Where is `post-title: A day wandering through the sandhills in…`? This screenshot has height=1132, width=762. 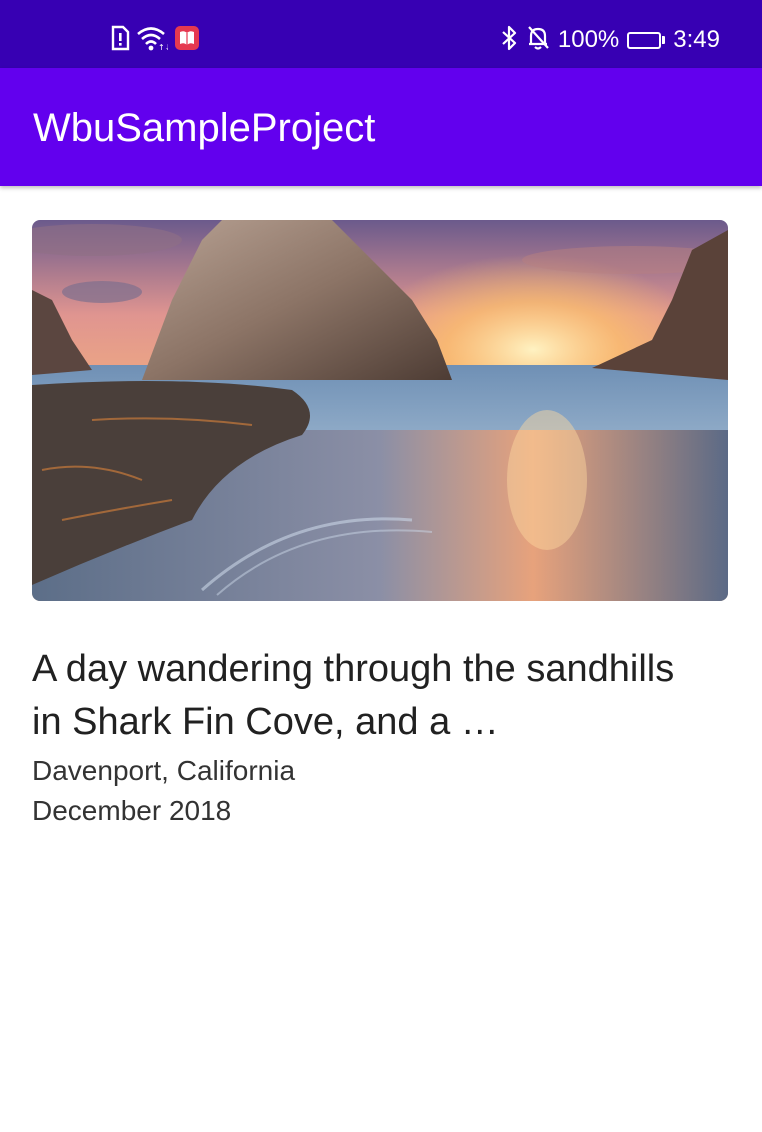
post-title: A day wandering through the sandhills in… is located at coordinates (353, 695).